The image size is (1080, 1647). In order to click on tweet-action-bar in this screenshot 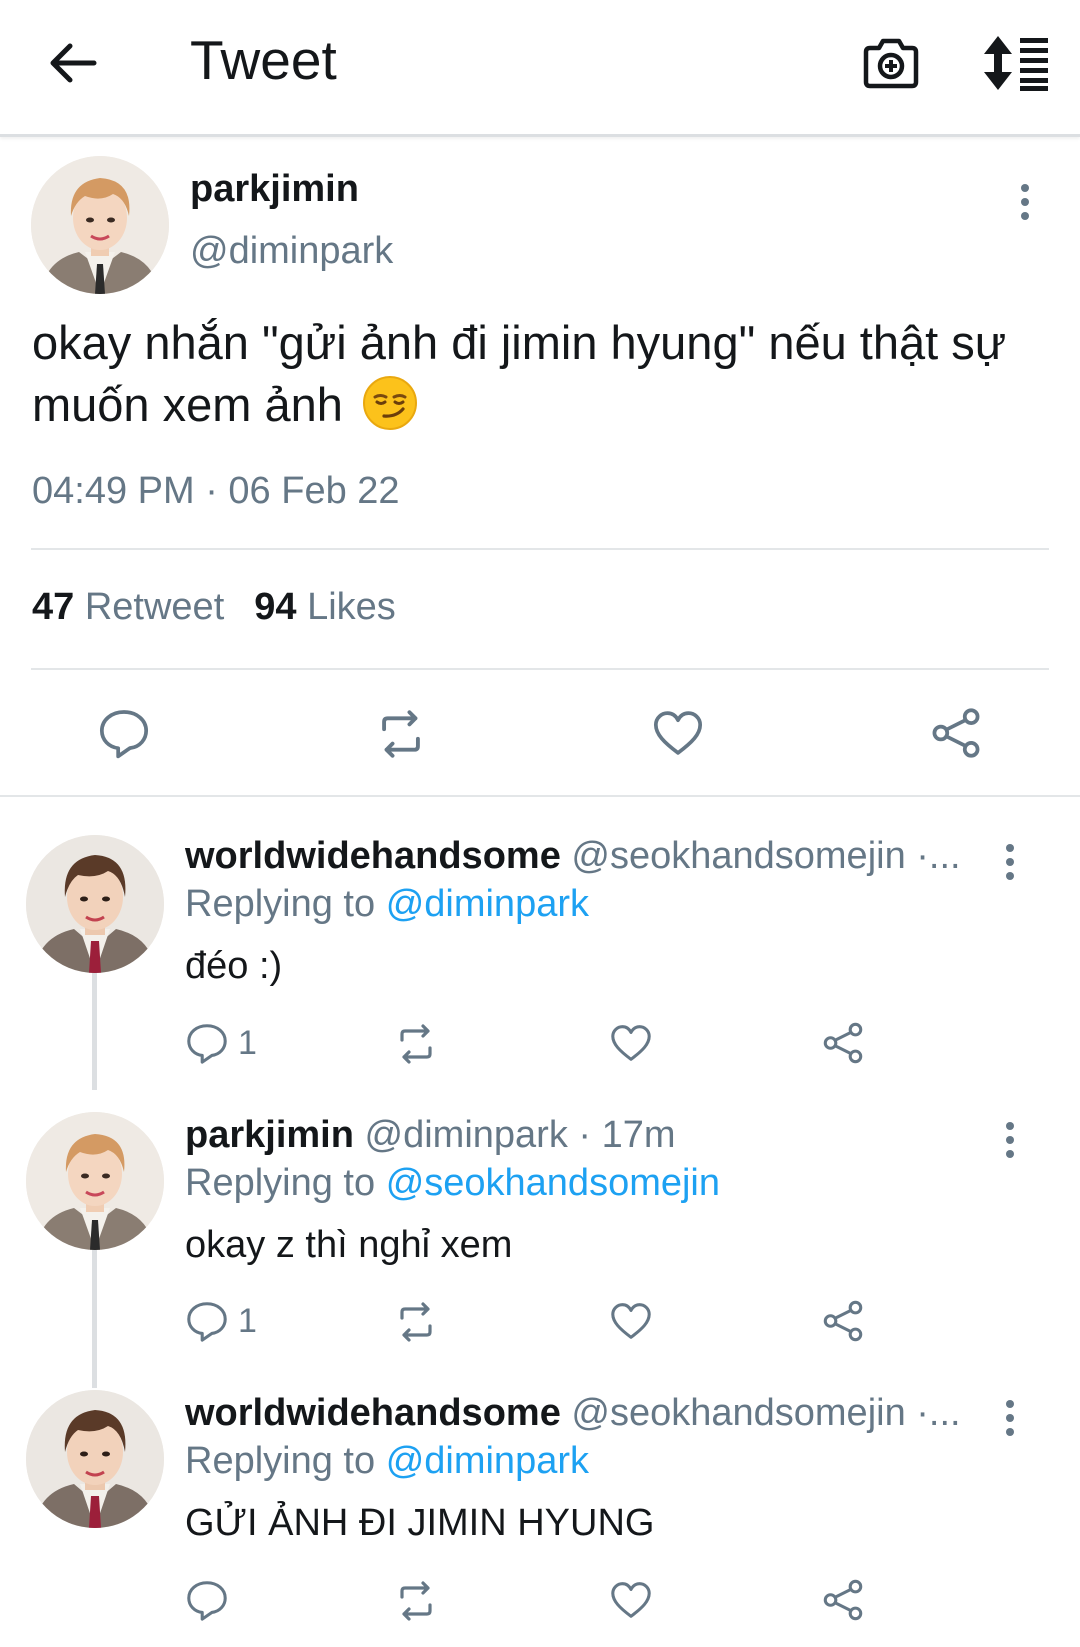, I will do `click(540, 735)`.